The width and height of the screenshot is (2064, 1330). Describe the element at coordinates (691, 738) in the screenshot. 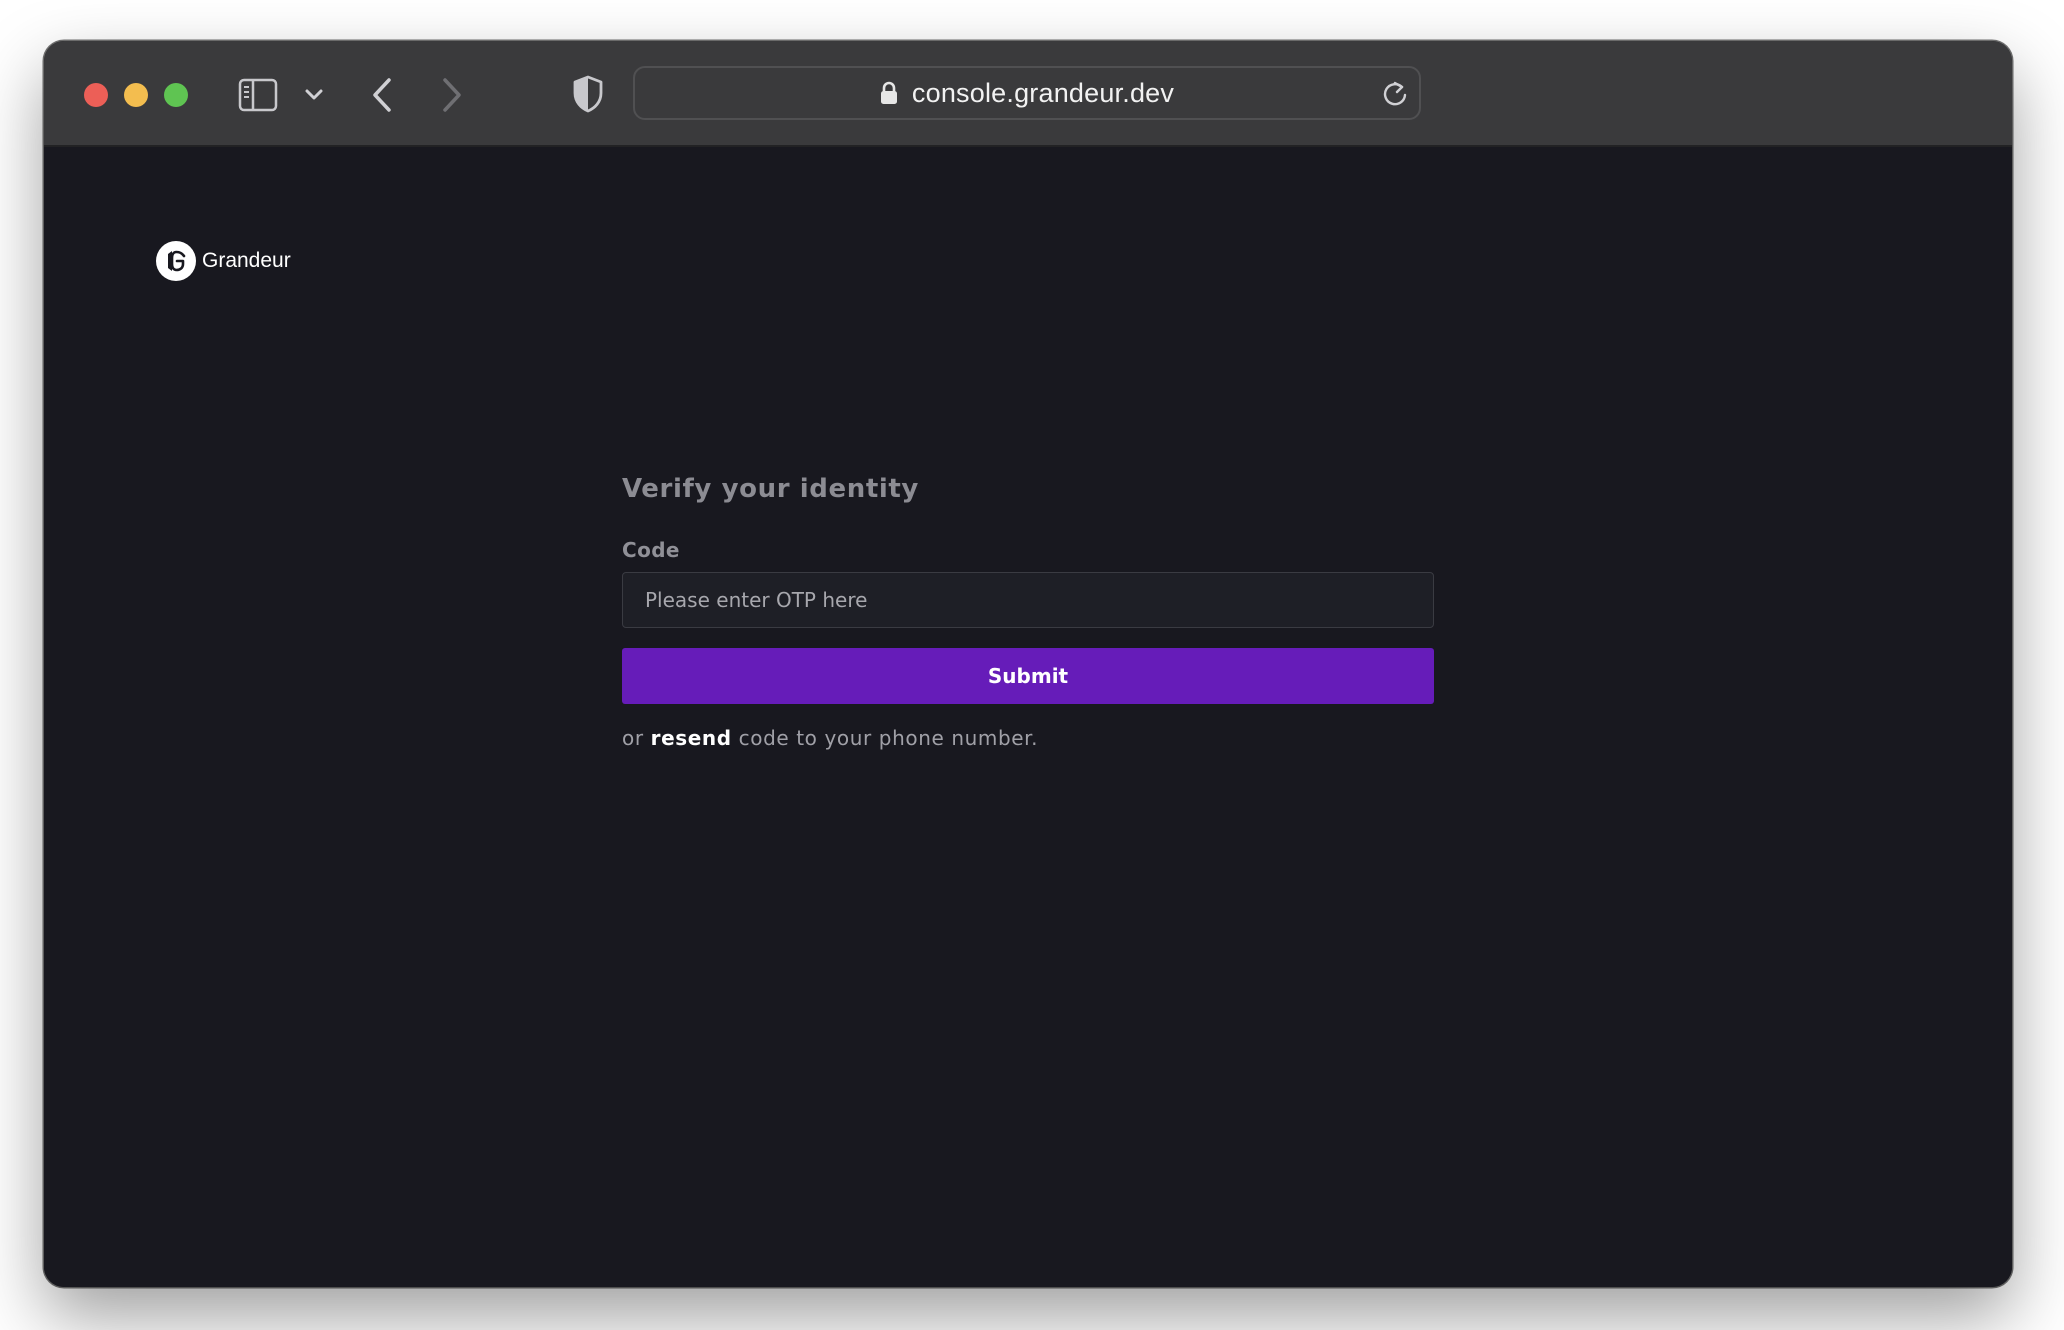

I see `resend-link: resend` at that location.